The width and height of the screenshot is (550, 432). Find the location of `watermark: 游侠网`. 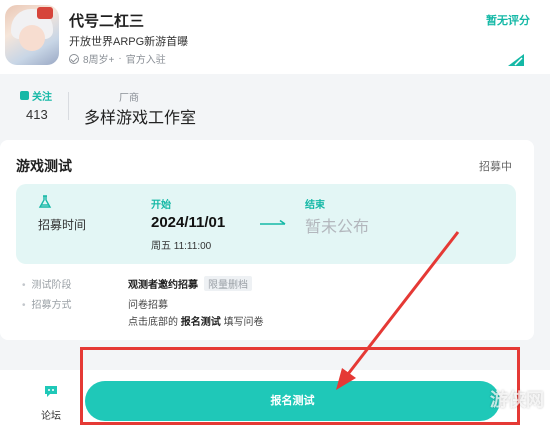

watermark: 游侠网 is located at coordinates (517, 400).